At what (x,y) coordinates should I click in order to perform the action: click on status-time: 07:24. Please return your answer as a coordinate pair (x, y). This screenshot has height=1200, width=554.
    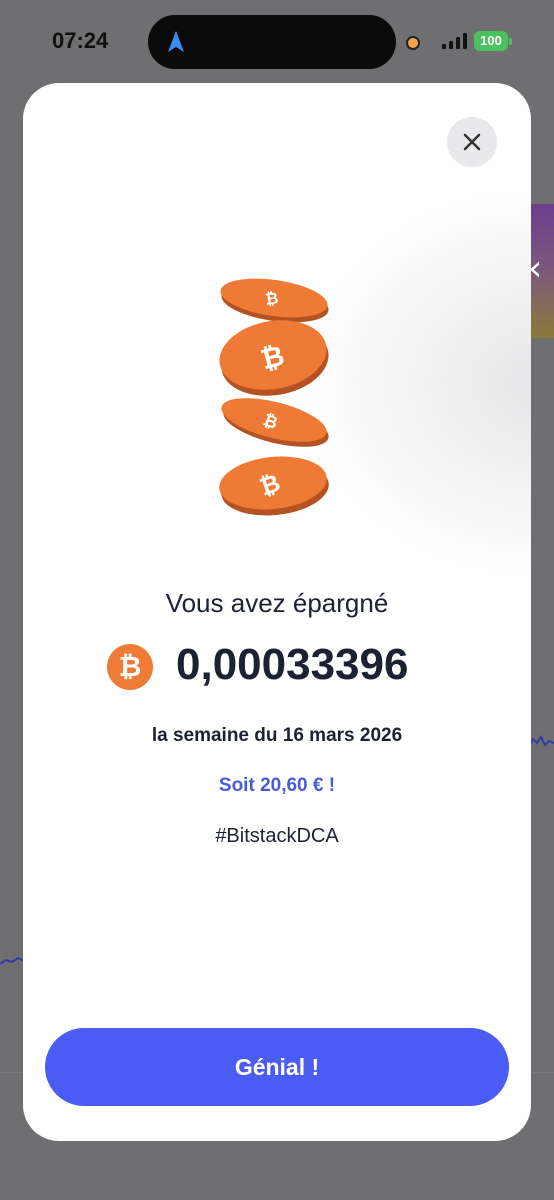
    Looking at the image, I should click on (80, 40).